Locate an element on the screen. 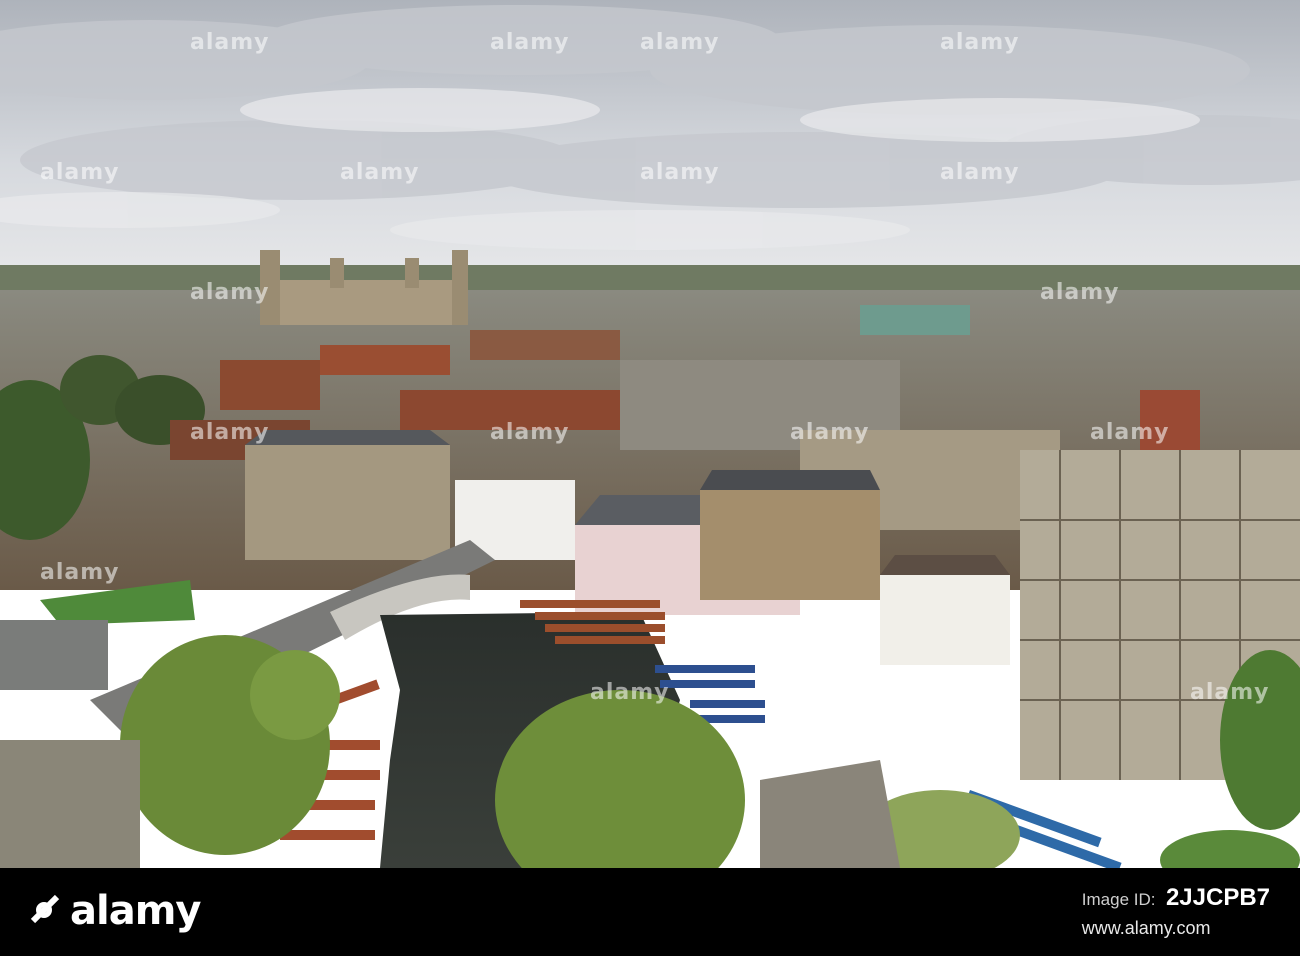  alamy-logo-icon is located at coordinates (45, 911).